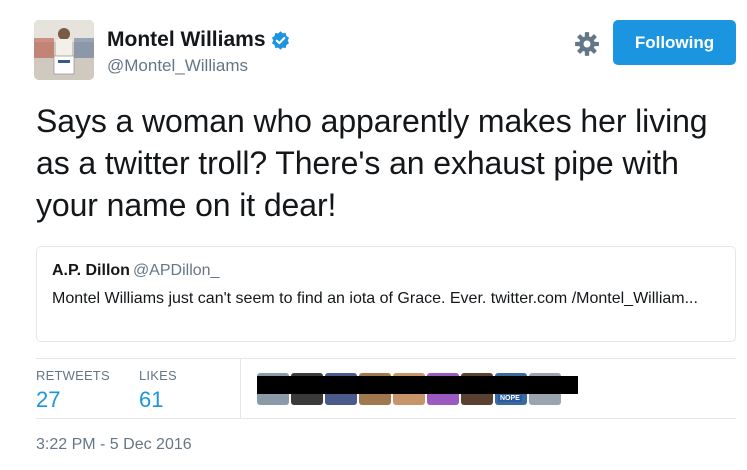 The height and width of the screenshot is (470, 747). I want to click on verified-badge-icon, so click(280, 40).